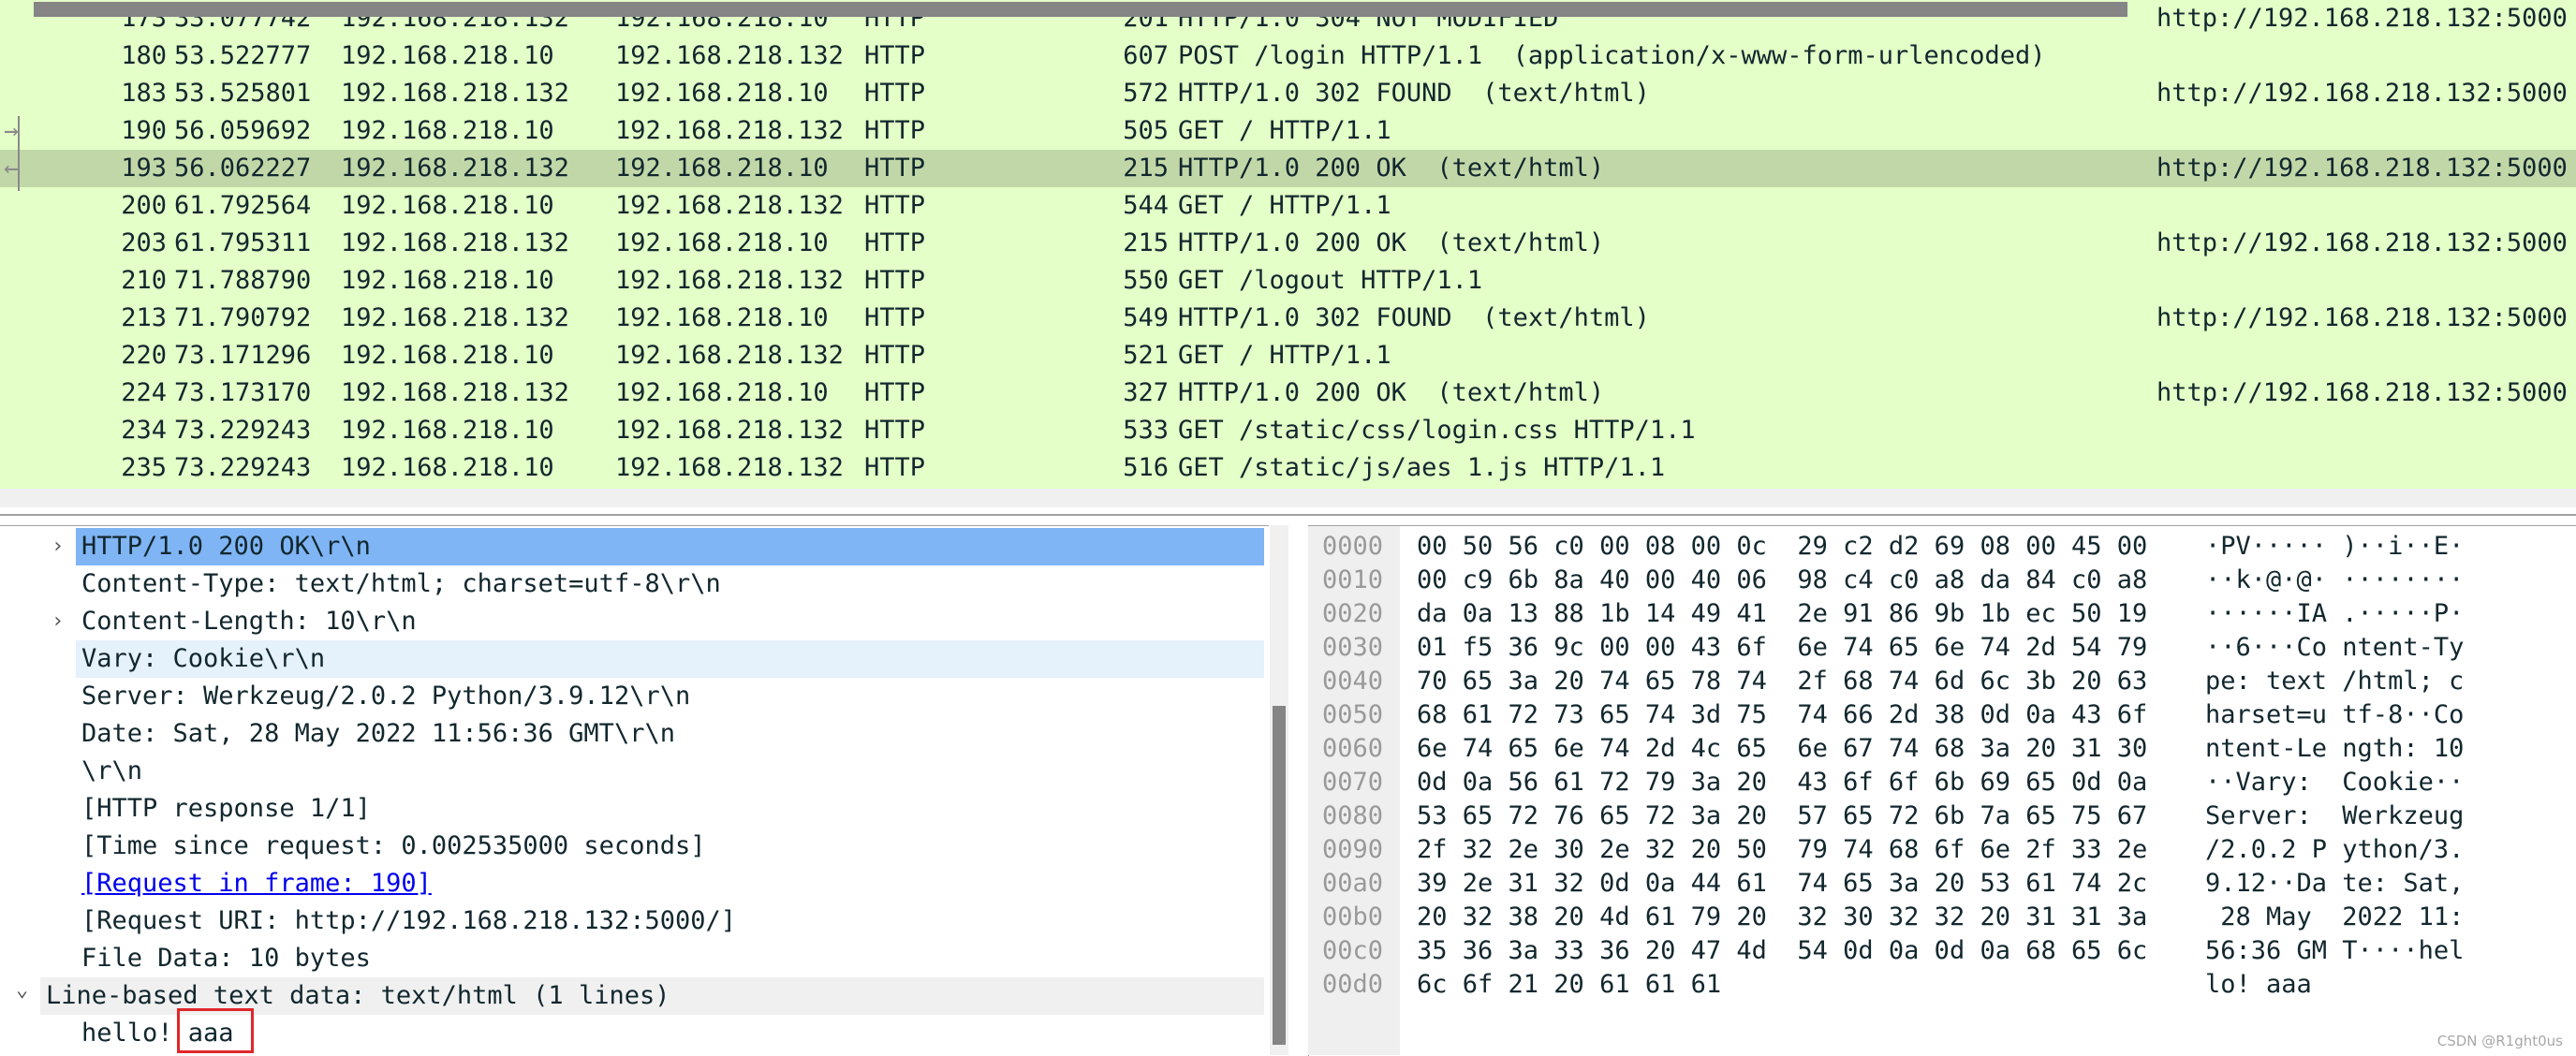 The width and height of the screenshot is (2576, 1056). Describe the element at coordinates (1352, 782) in the screenshot. I see `hex-offset: 0070` at that location.